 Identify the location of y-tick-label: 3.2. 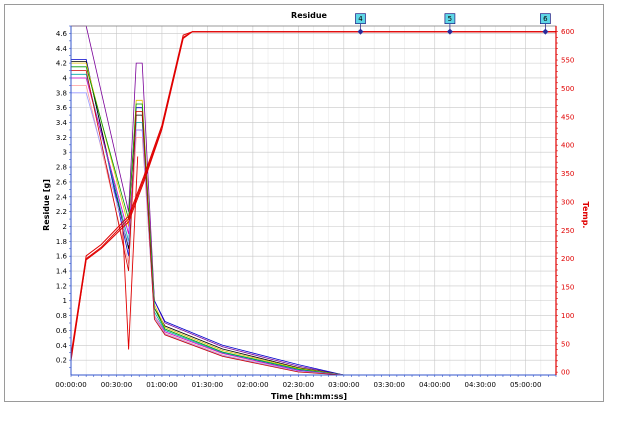
(61, 138).